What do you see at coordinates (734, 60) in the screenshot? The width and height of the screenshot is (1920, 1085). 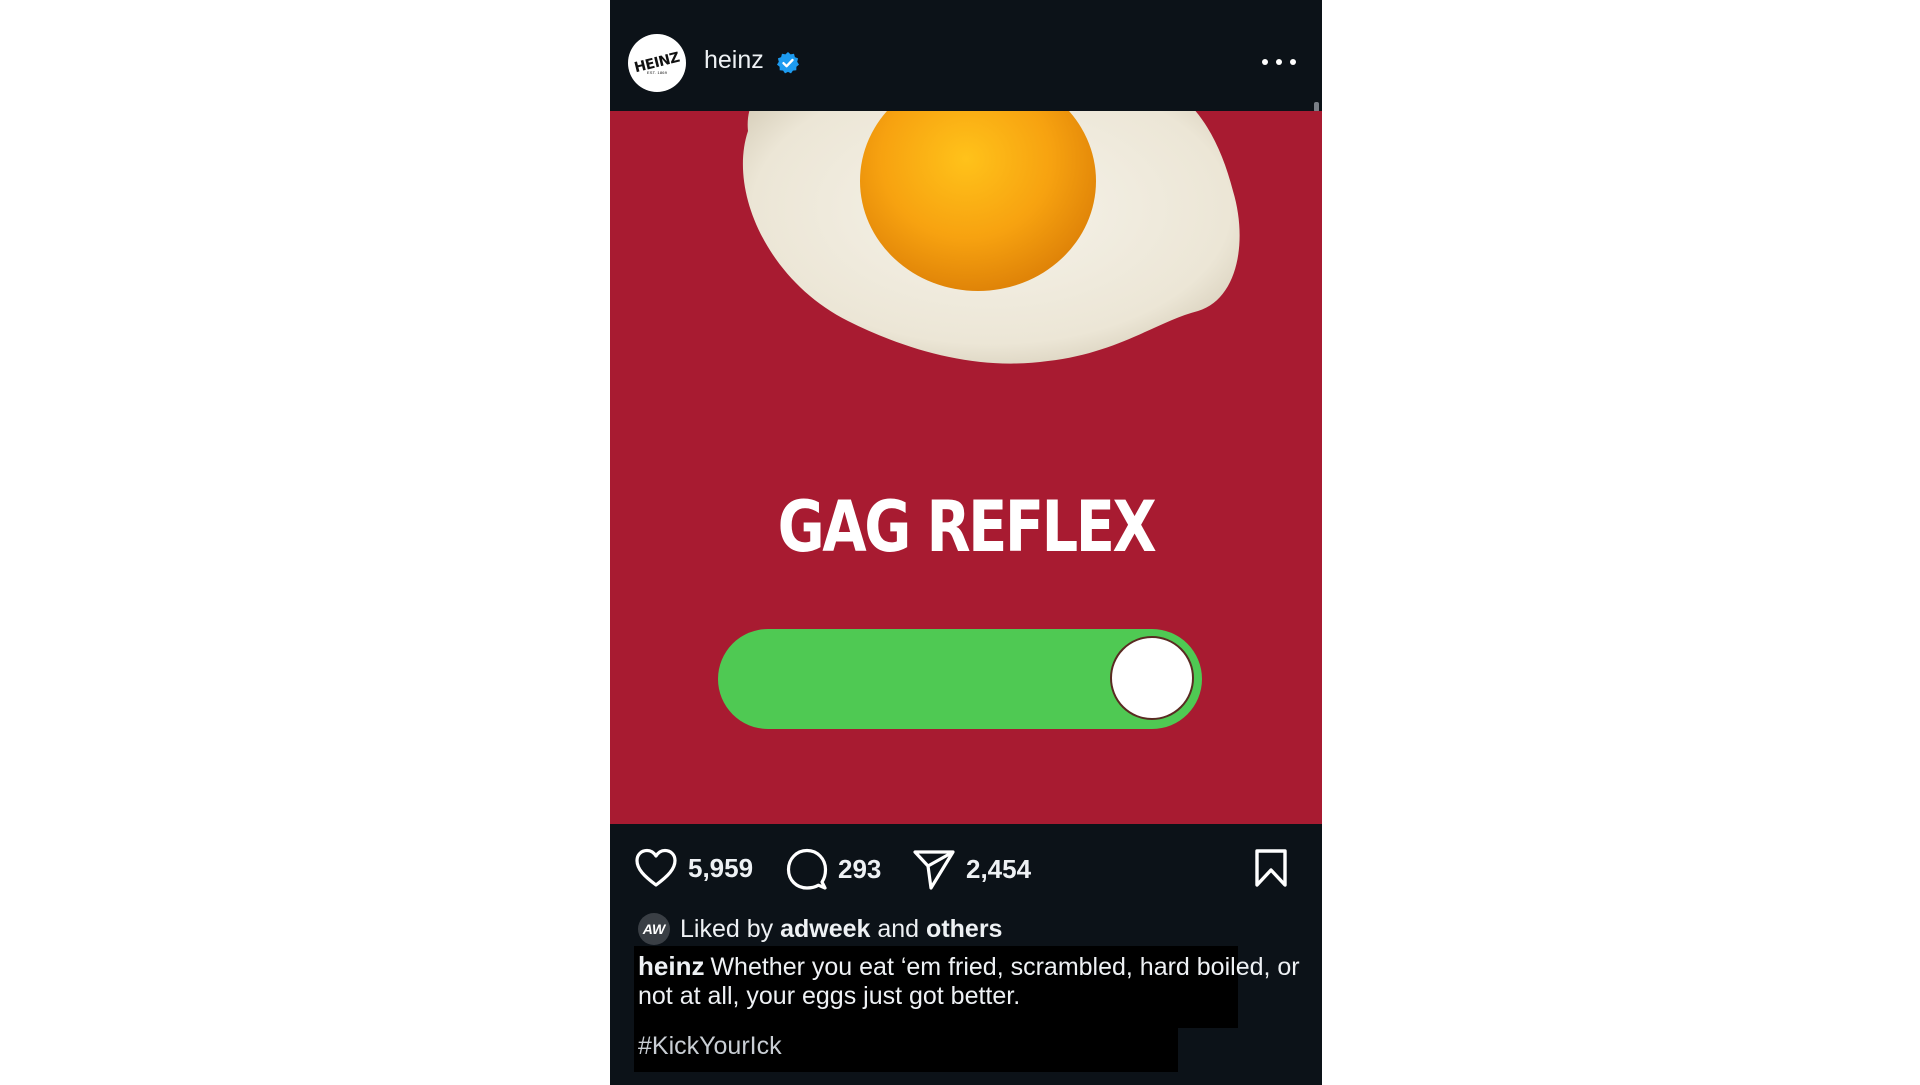 I see `post-username: heinz` at bounding box center [734, 60].